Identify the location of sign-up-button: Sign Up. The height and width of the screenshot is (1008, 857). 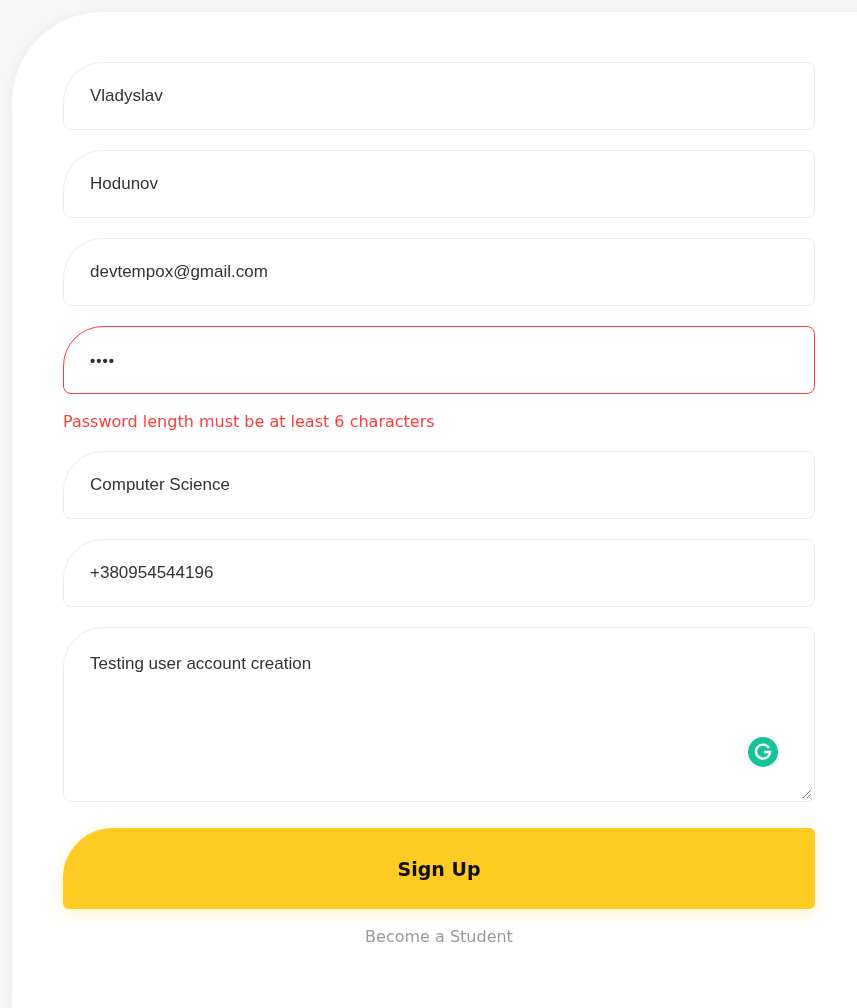
(439, 868).